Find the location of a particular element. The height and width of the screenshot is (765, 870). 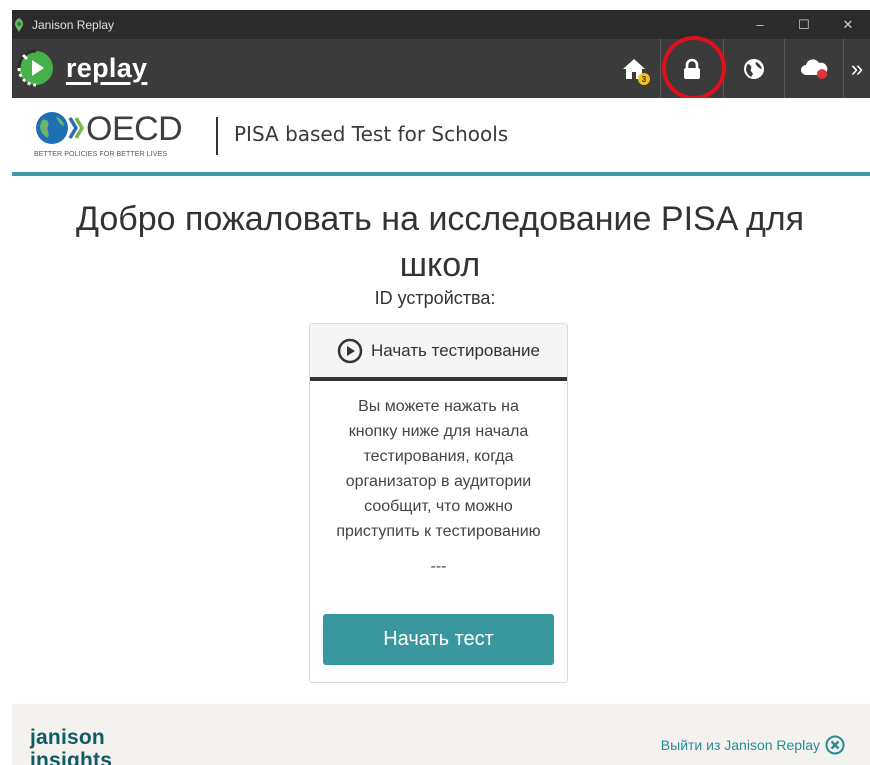

instruction-line: кнопку ниже для начала is located at coordinates (438, 431).